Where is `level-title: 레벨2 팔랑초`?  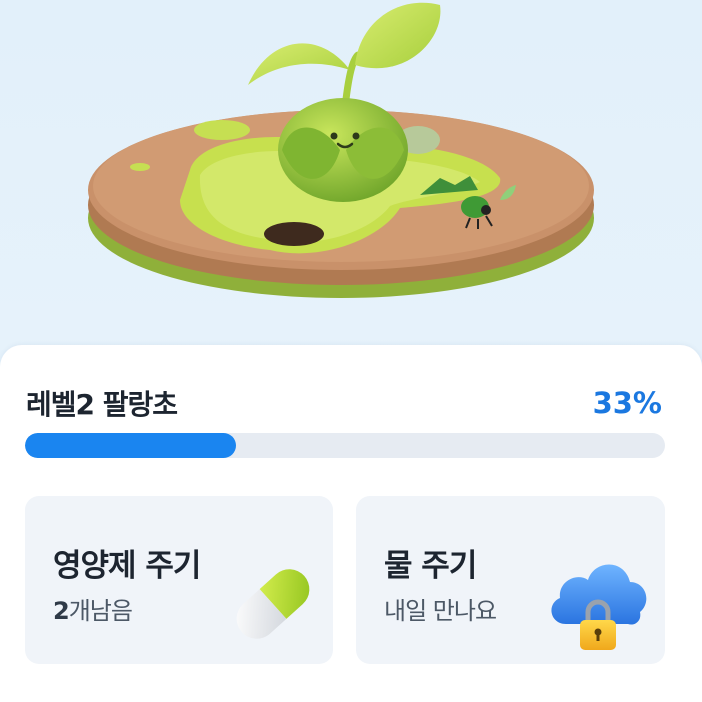 level-title: 레벨2 팔랑초 is located at coordinates (102, 404).